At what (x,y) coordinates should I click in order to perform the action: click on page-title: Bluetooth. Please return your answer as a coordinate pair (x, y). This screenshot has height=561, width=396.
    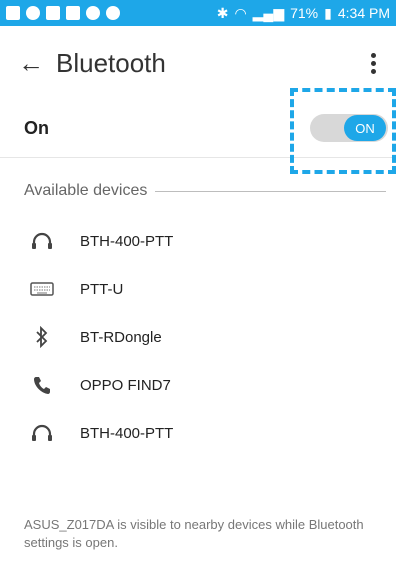
    Looking at the image, I should click on (111, 62).